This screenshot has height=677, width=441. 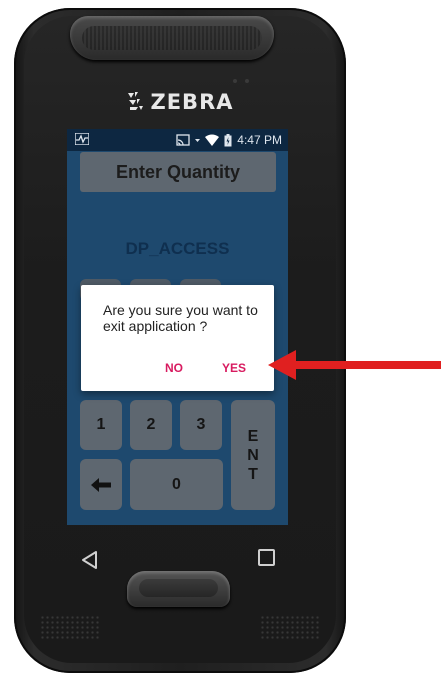 What do you see at coordinates (234, 368) in the screenshot?
I see `yes-button: YES` at bounding box center [234, 368].